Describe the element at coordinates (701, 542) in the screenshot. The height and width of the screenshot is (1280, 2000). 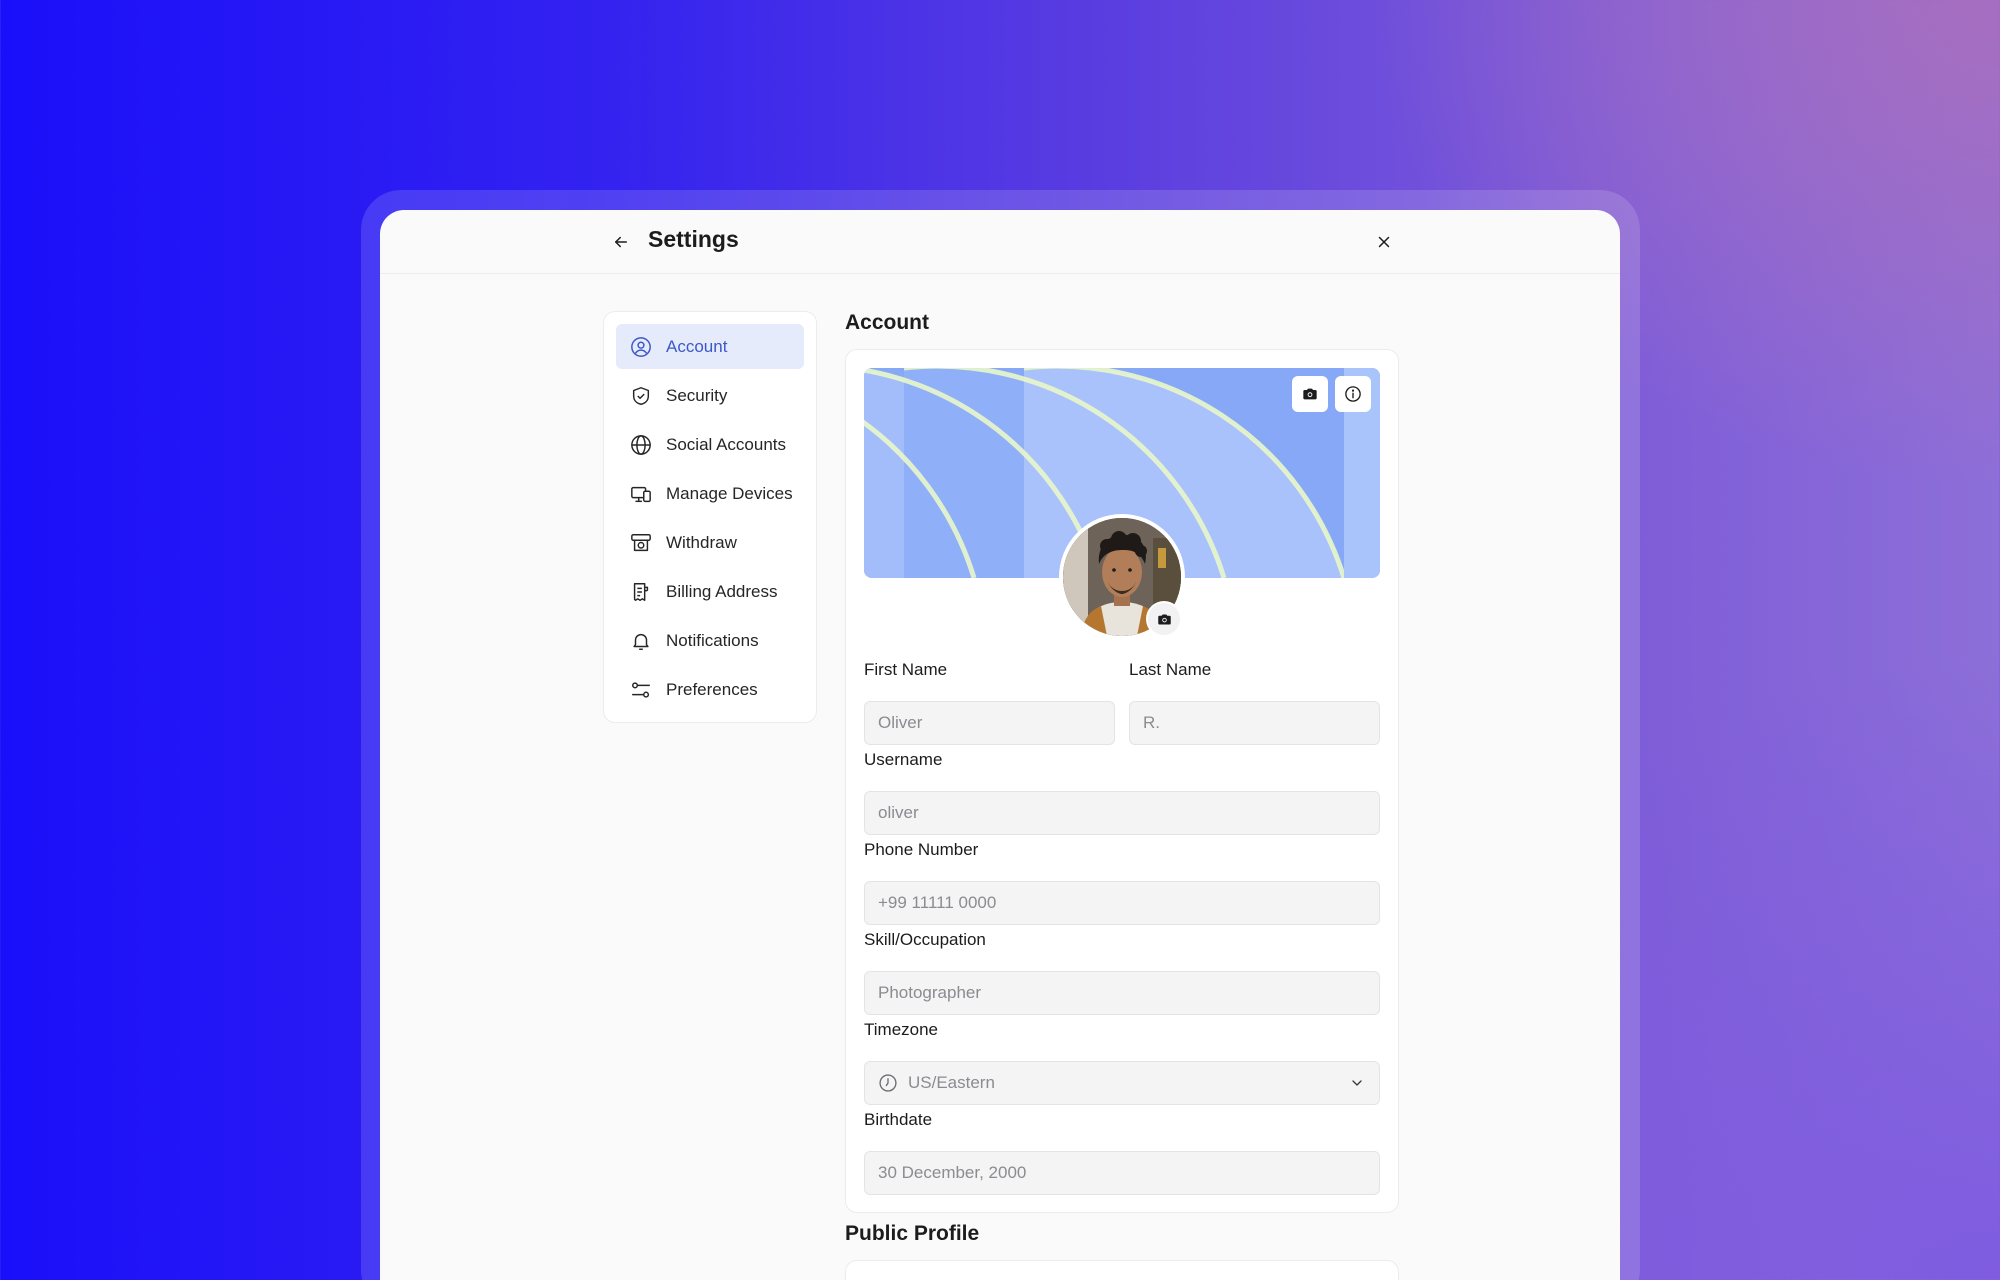
I see `sidebar-item-label: Withdraw` at that location.